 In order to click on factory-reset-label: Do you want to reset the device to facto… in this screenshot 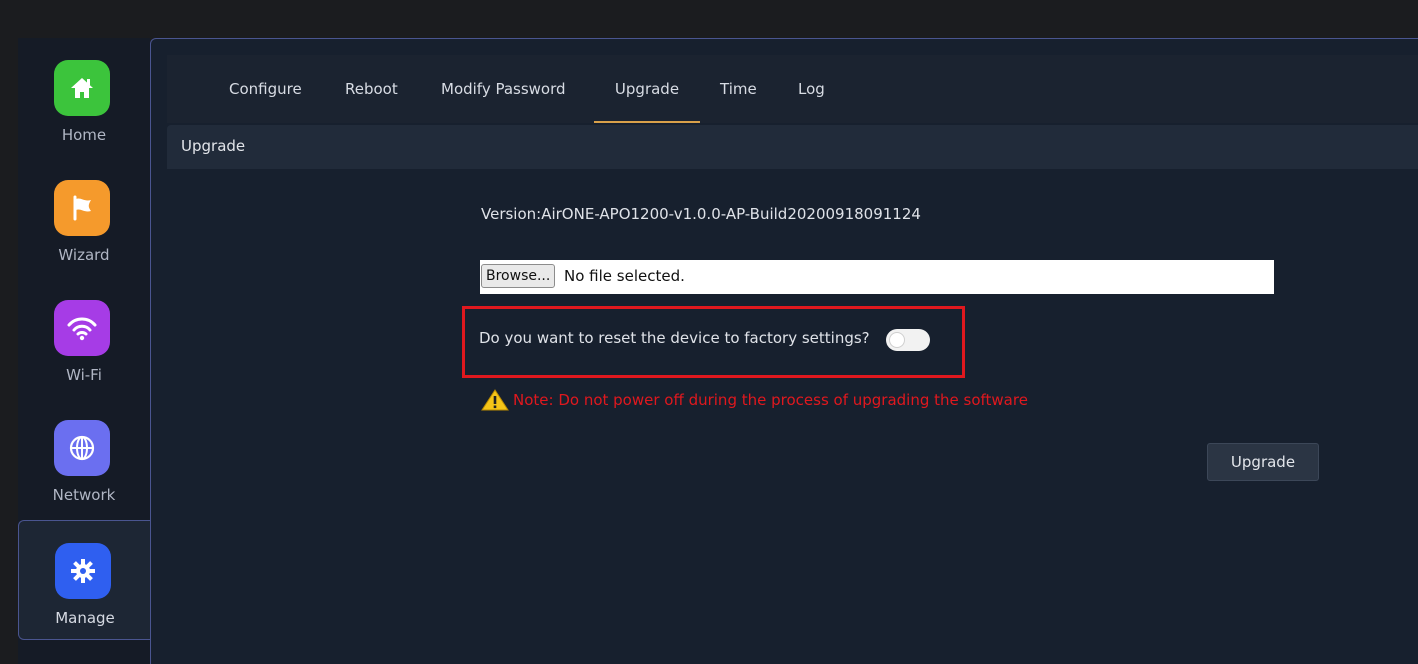, I will do `click(674, 338)`.